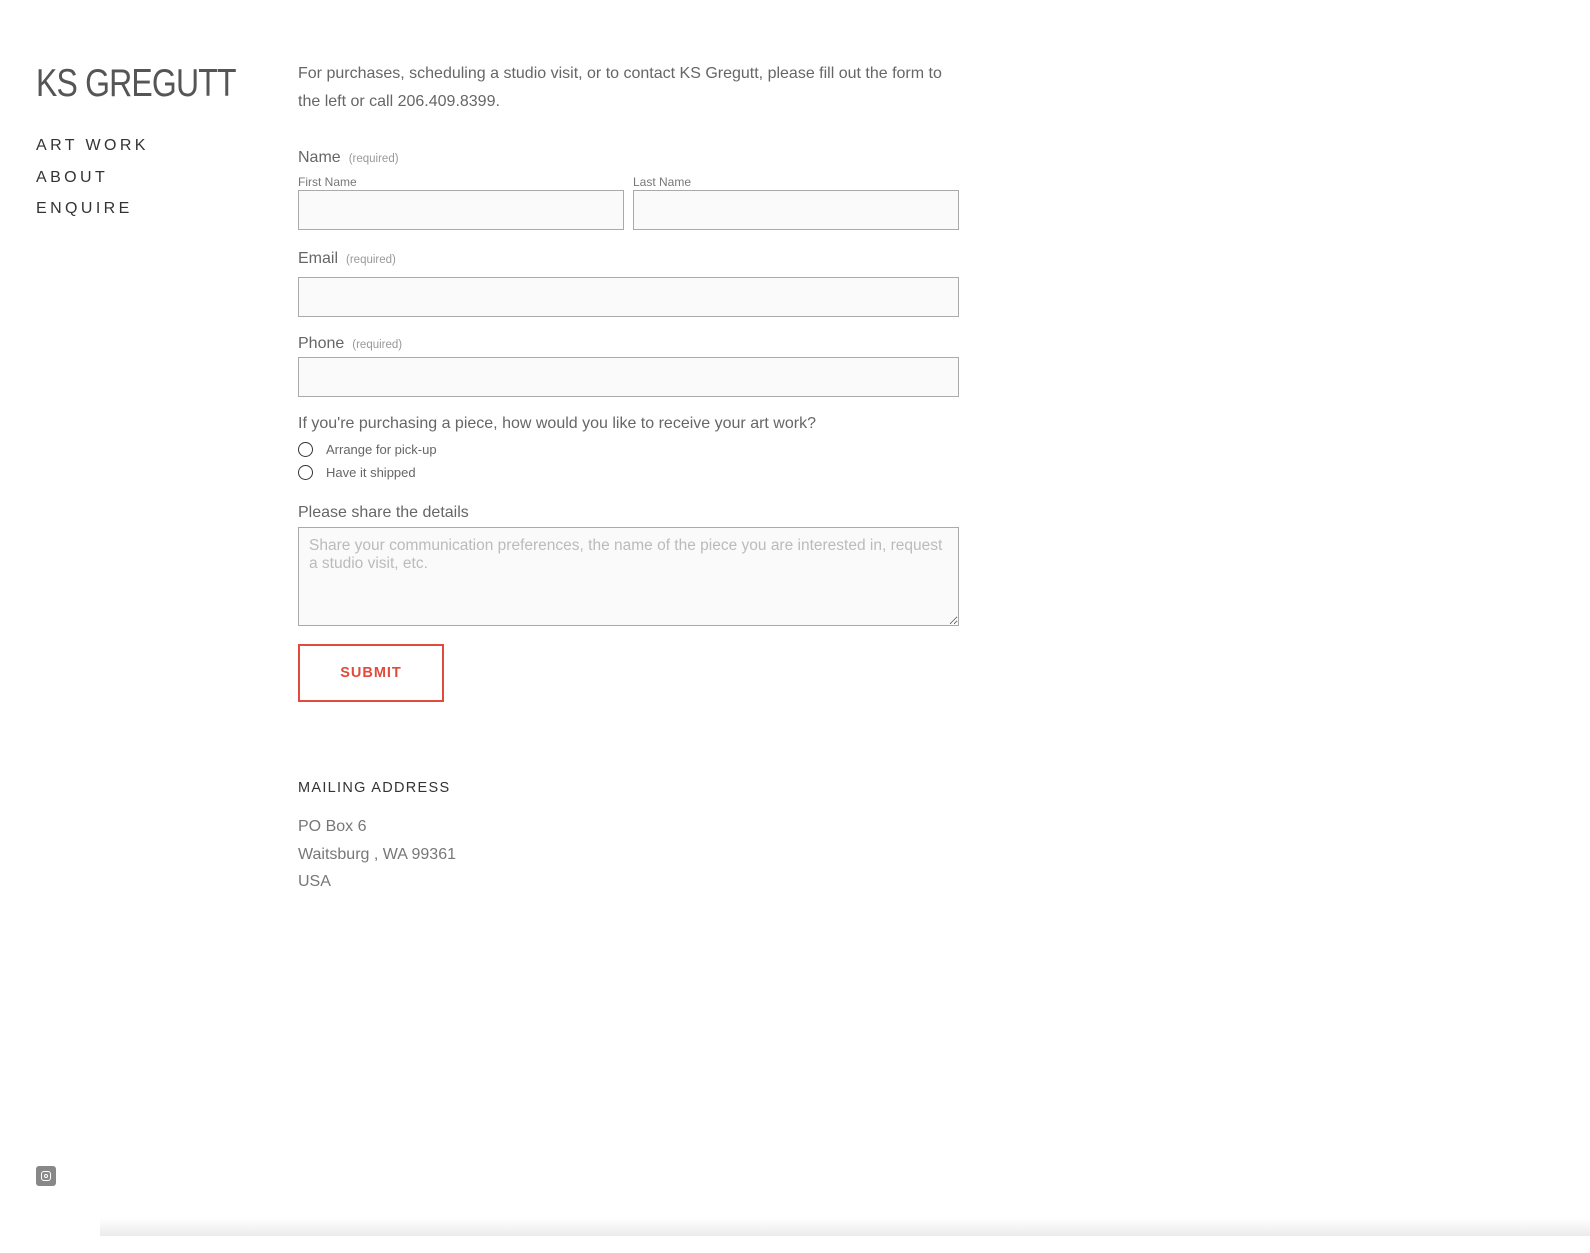 Image resolution: width=1590 pixels, height=1253 pixels. I want to click on instagram-icon, so click(46, 1176).